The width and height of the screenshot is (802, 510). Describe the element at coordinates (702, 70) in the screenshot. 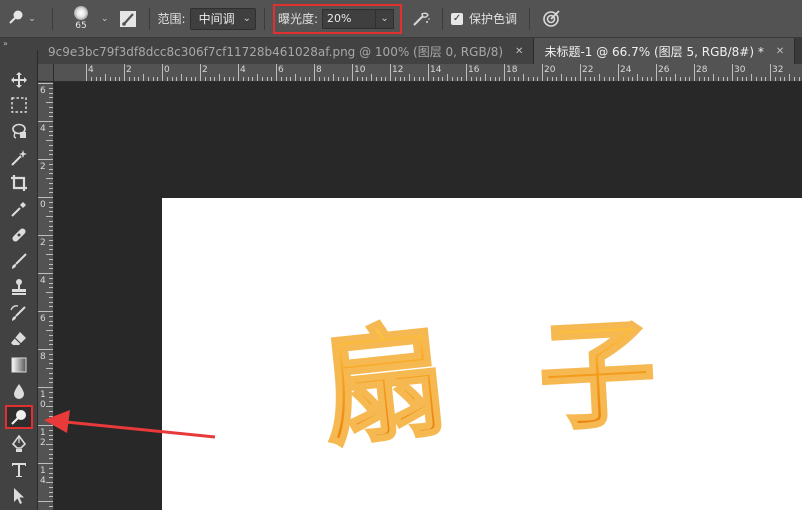

I see `ruler-label: 28` at that location.